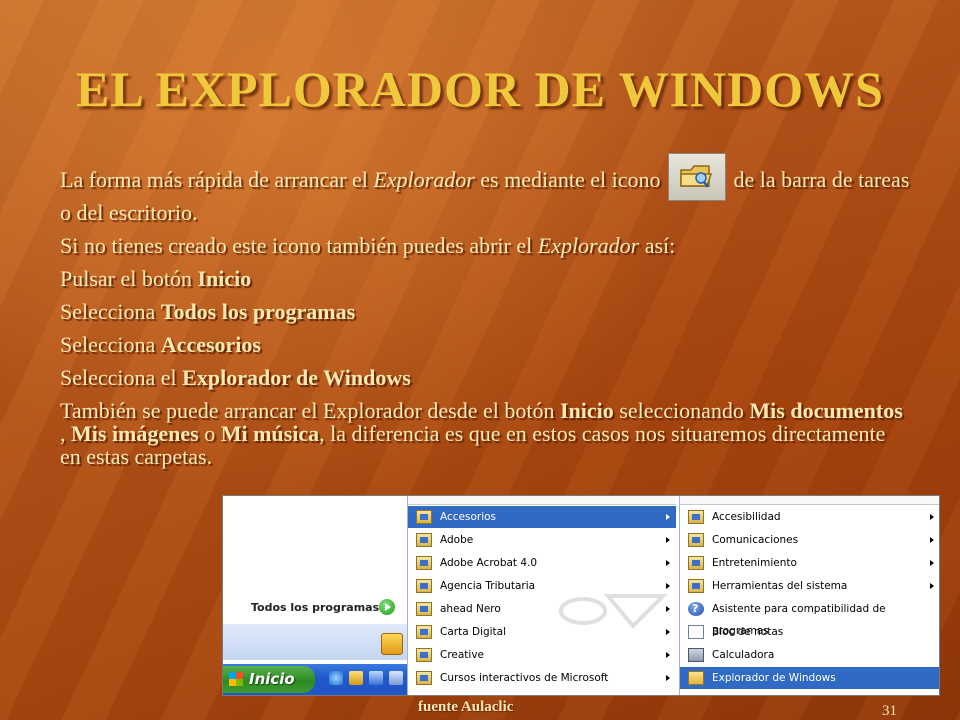 This screenshot has height=720, width=960. What do you see at coordinates (376, 678) in the screenshot?
I see `media-icon` at bounding box center [376, 678].